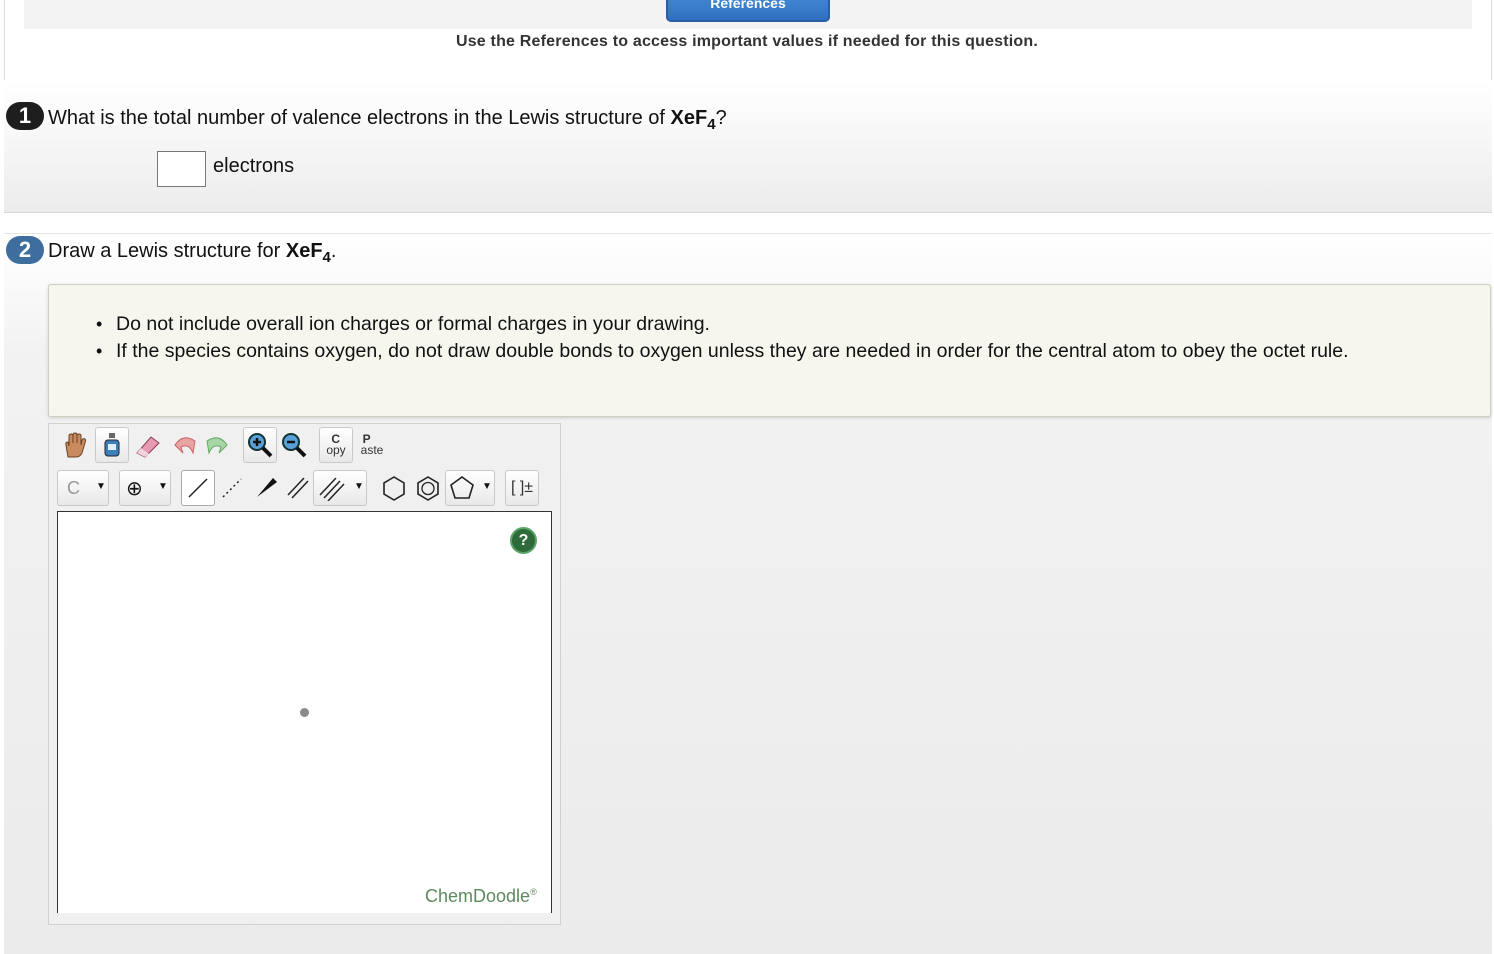 The image size is (1494, 954). What do you see at coordinates (523, 540) in the screenshot?
I see `help-button: ?` at bounding box center [523, 540].